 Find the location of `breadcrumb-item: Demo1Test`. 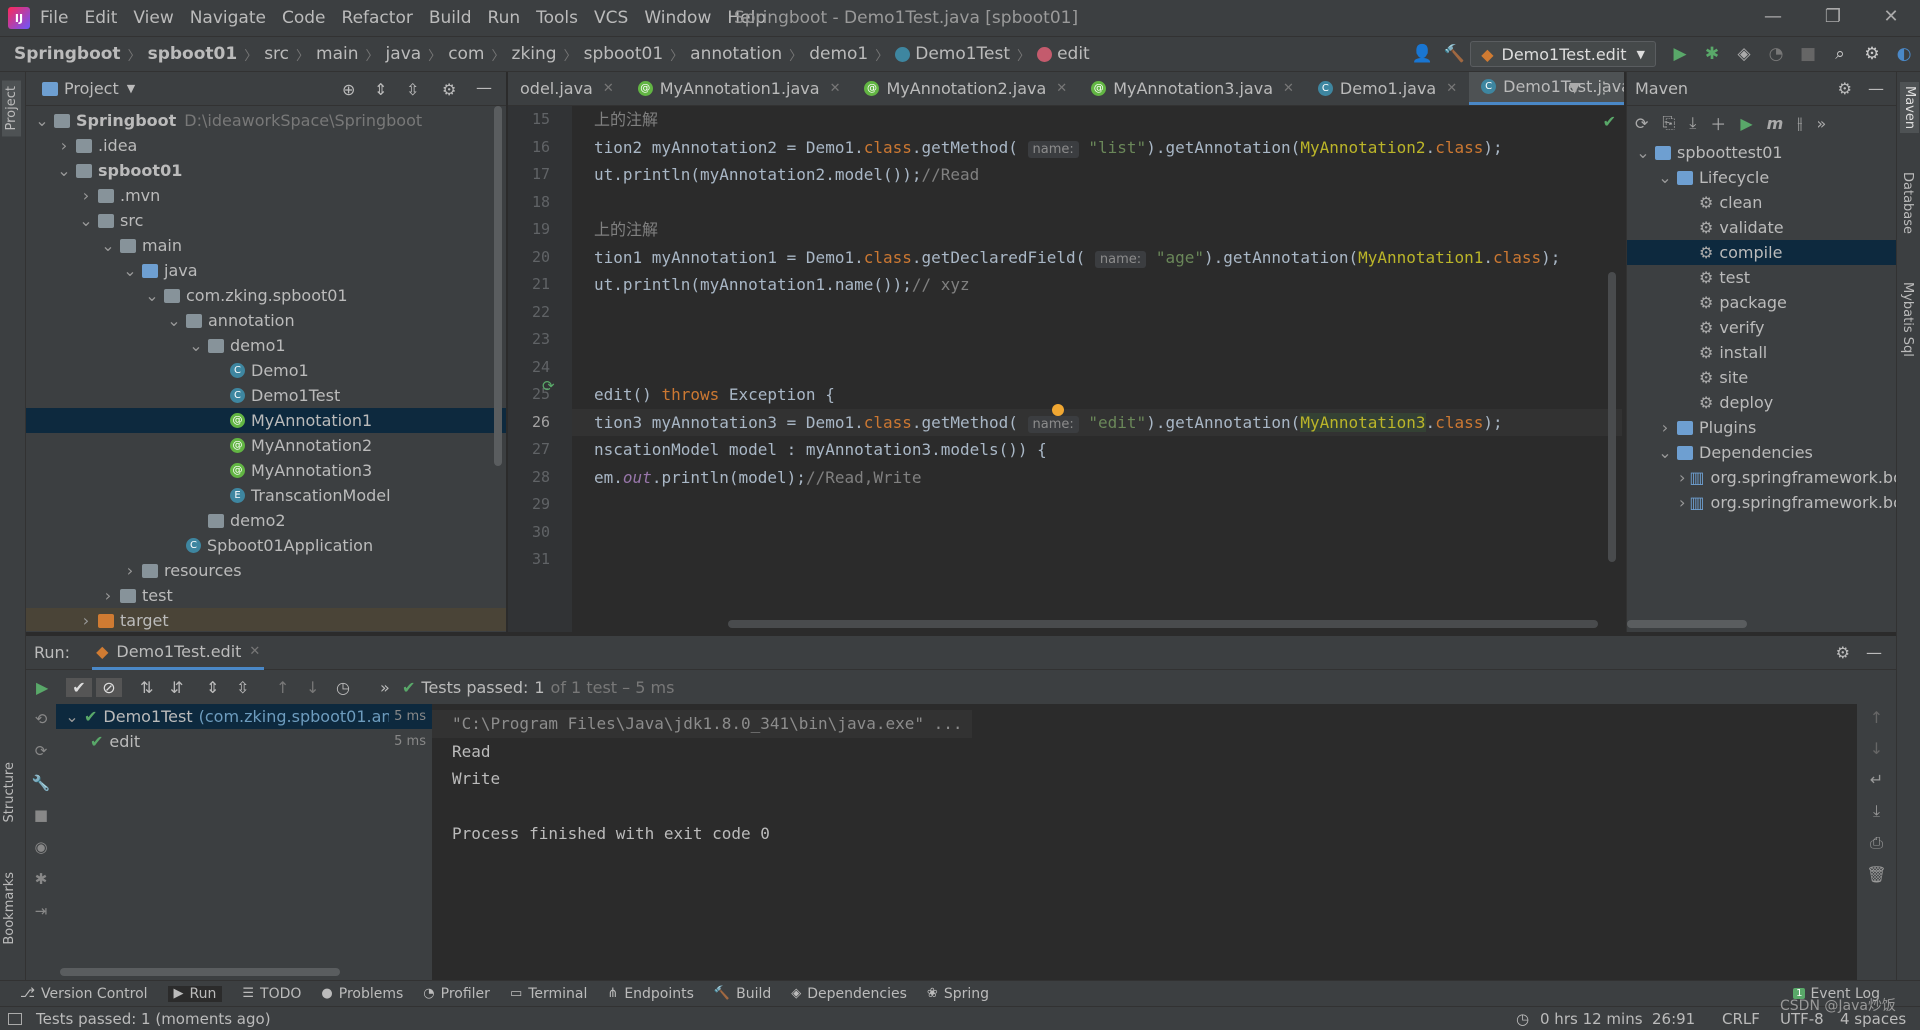

breadcrumb-item: Demo1Test is located at coordinates (962, 54).